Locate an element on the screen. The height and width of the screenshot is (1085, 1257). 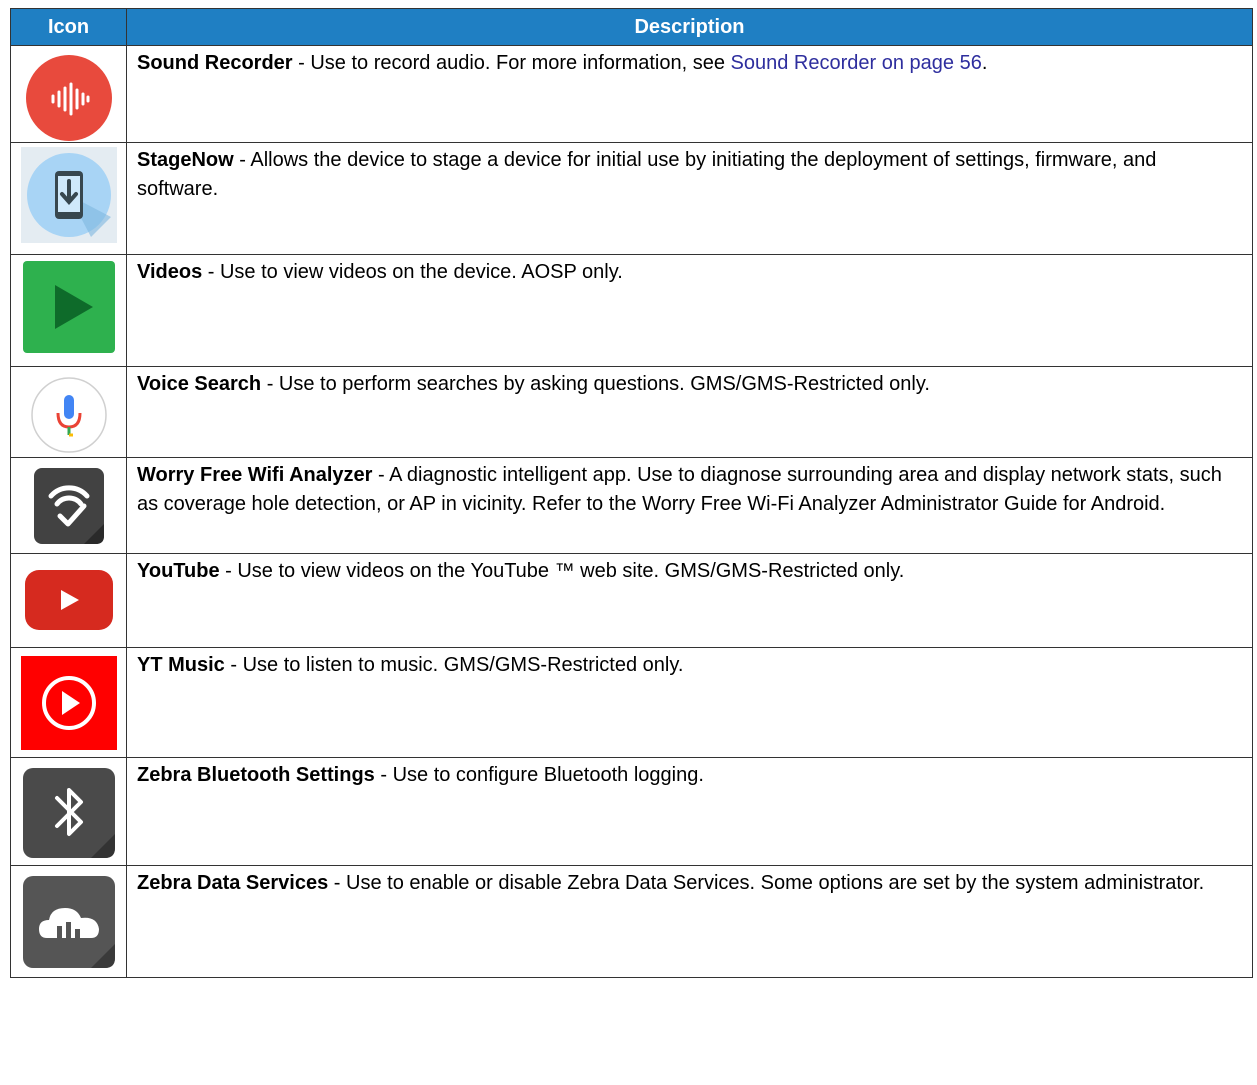
icon-column-header: Icon is located at coordinates (68, 27).